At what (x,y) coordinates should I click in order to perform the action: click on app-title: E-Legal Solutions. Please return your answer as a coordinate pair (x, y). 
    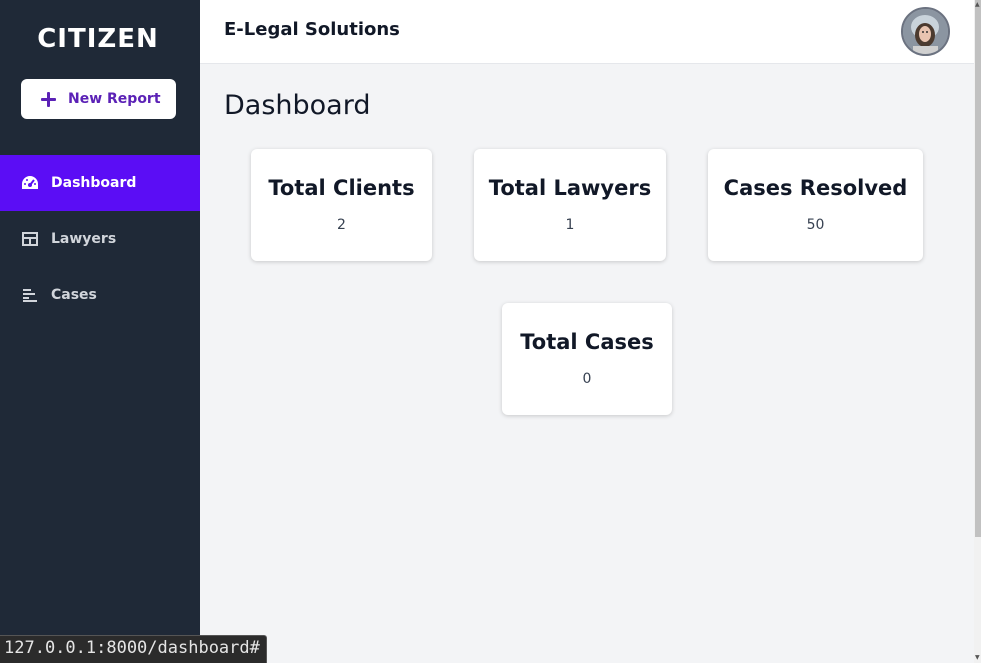
    Looking at the image, I should click on (312, 29).